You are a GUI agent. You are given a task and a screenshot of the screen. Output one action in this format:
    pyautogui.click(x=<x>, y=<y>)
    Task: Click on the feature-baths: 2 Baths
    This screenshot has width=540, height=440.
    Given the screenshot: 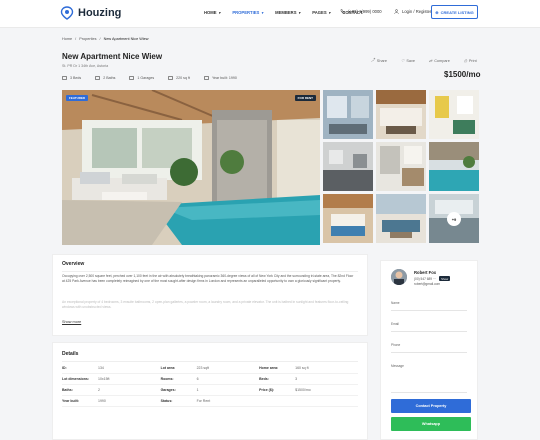 What is the action you would take?
    pyautogui.click(x=105, y=78)
    